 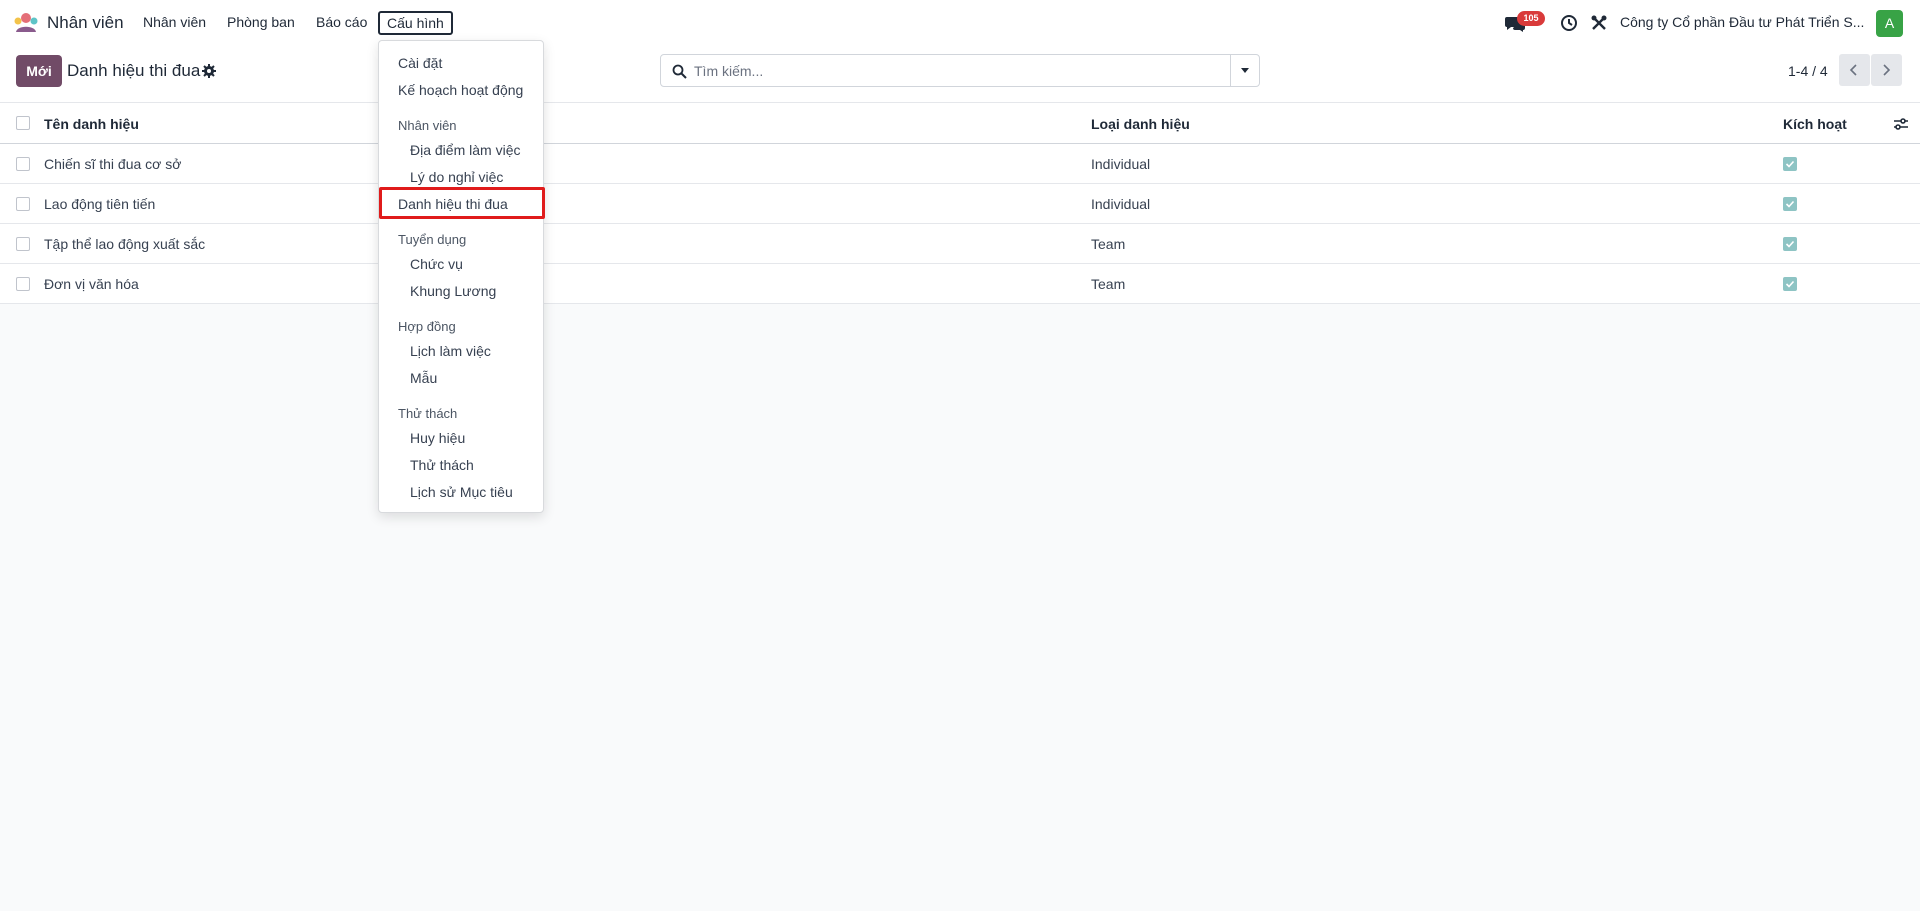 I want to click on menu-cau-hinh: Cấu hình, so click(x=415, y=23).